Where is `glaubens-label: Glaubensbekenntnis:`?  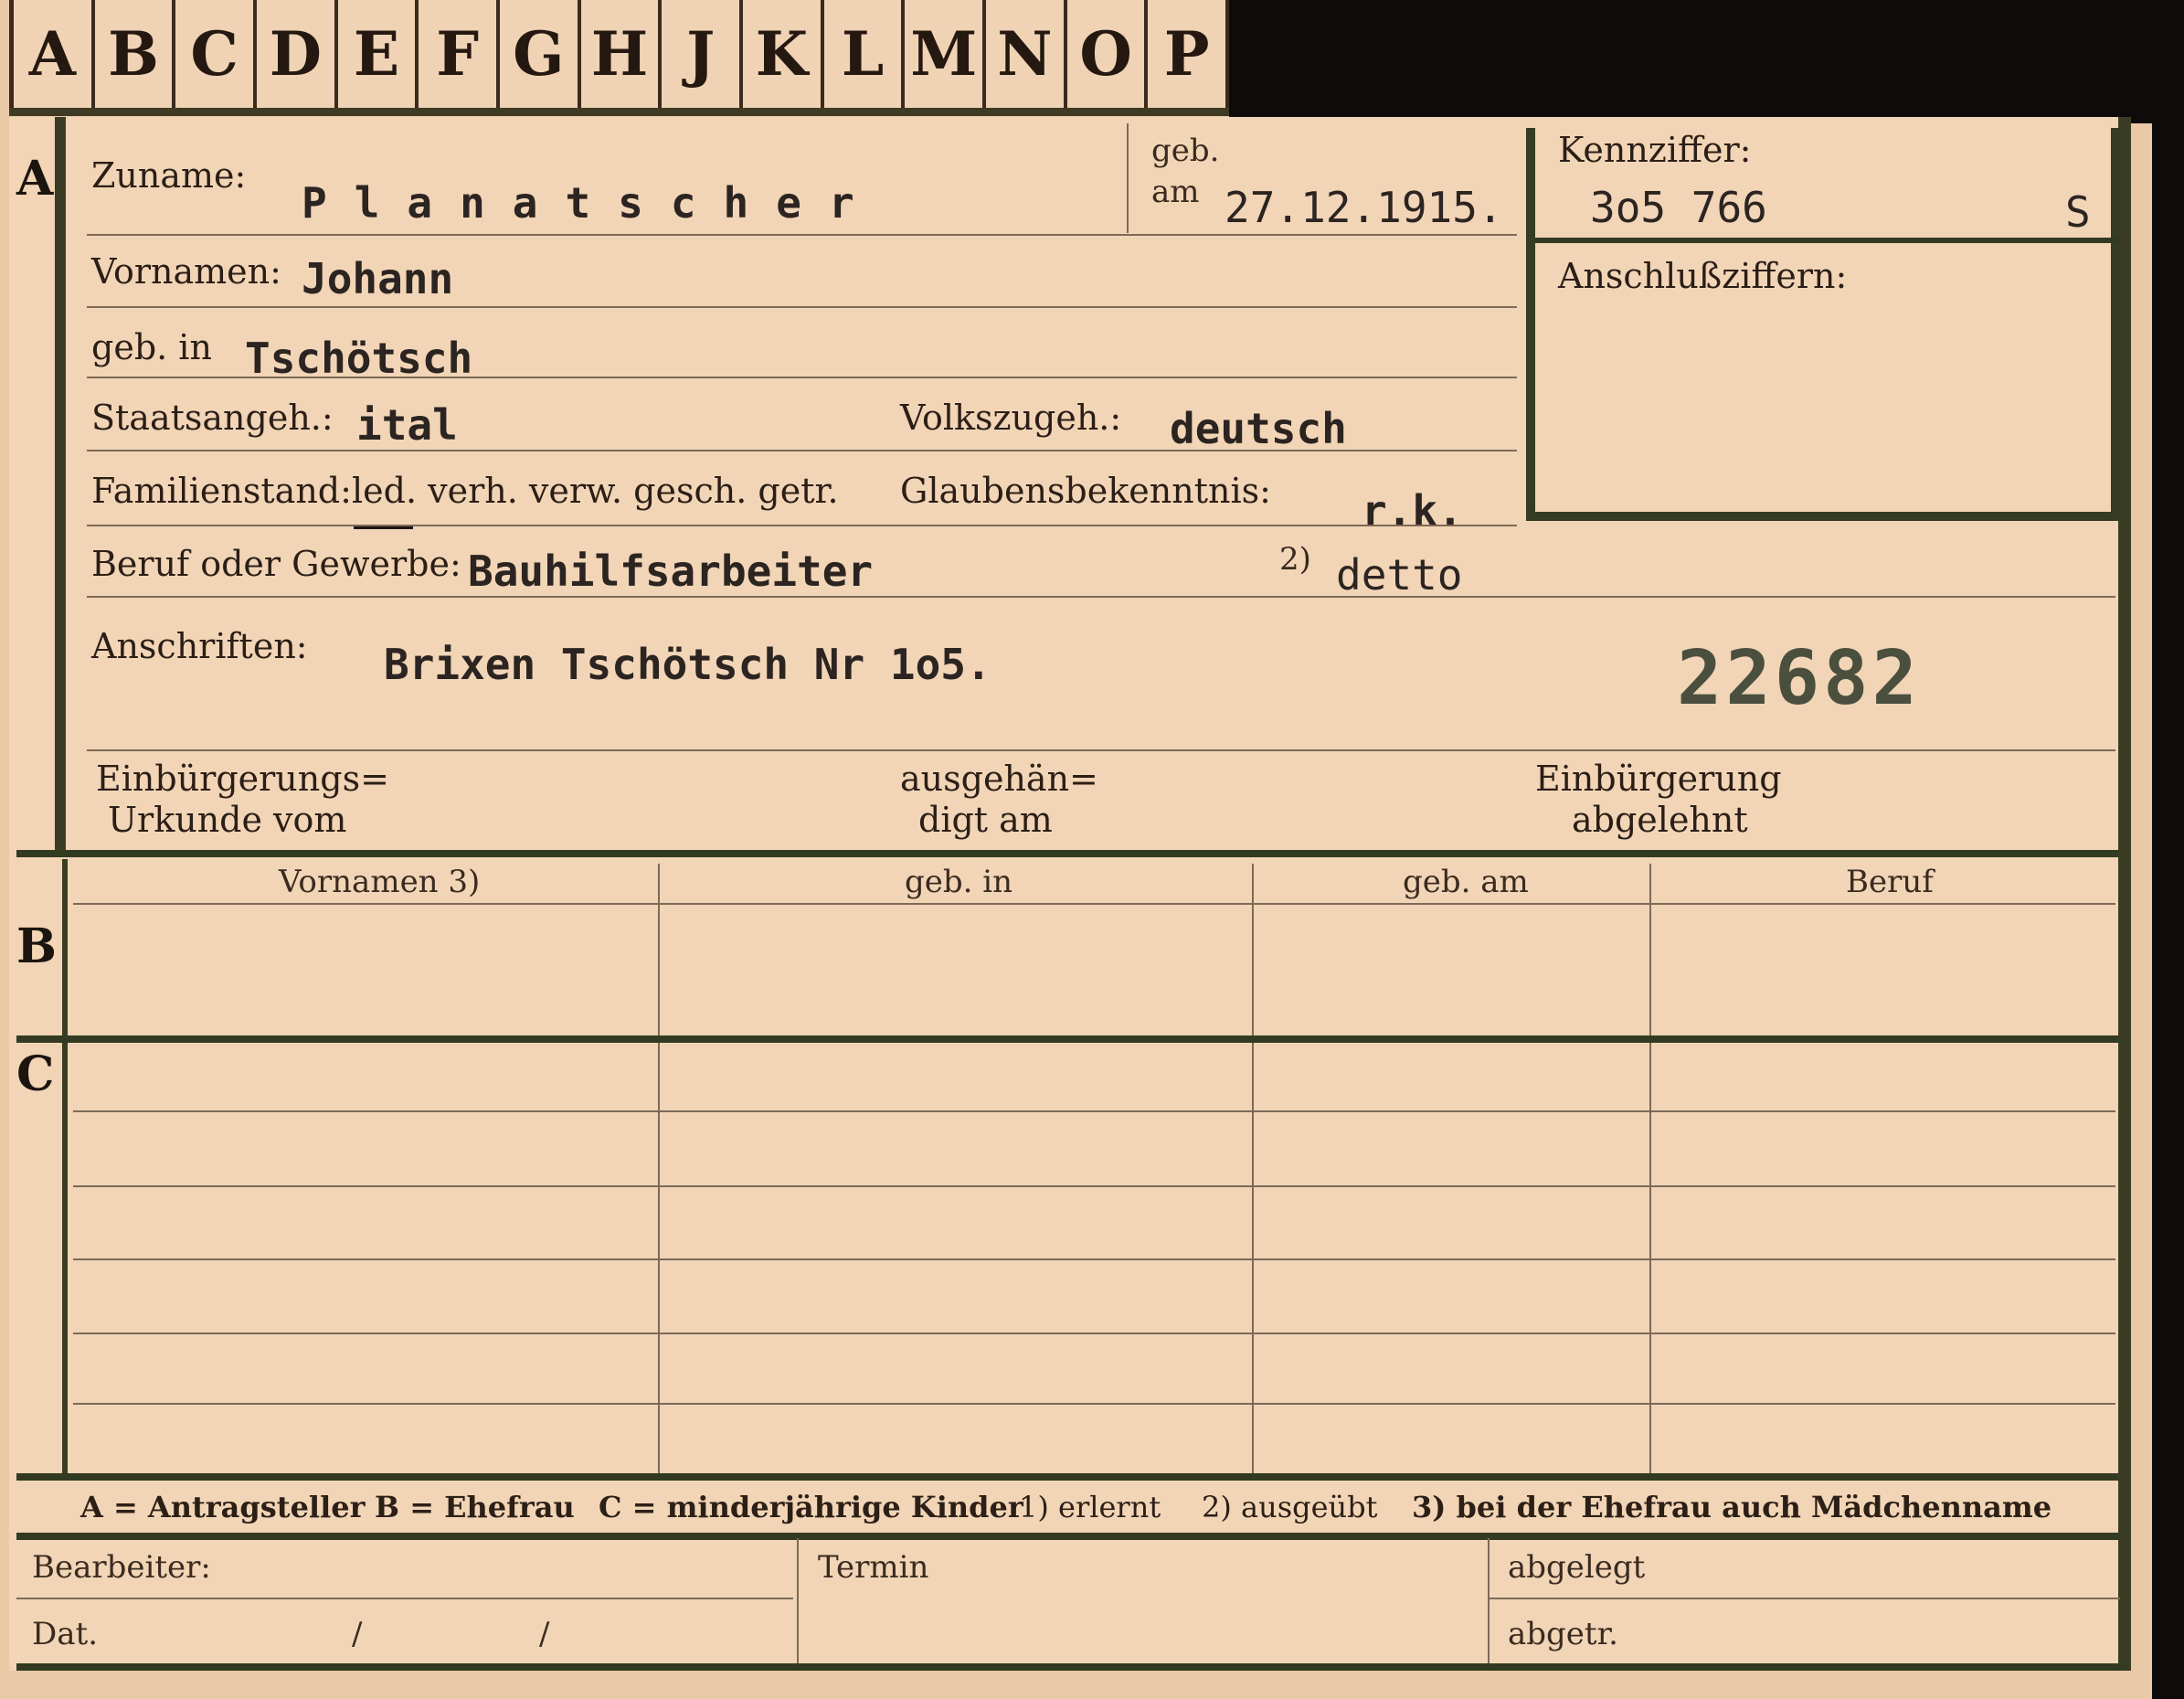 glaubens-label: Glaubensbekenntnis: is located at coordinates (1085, 491).